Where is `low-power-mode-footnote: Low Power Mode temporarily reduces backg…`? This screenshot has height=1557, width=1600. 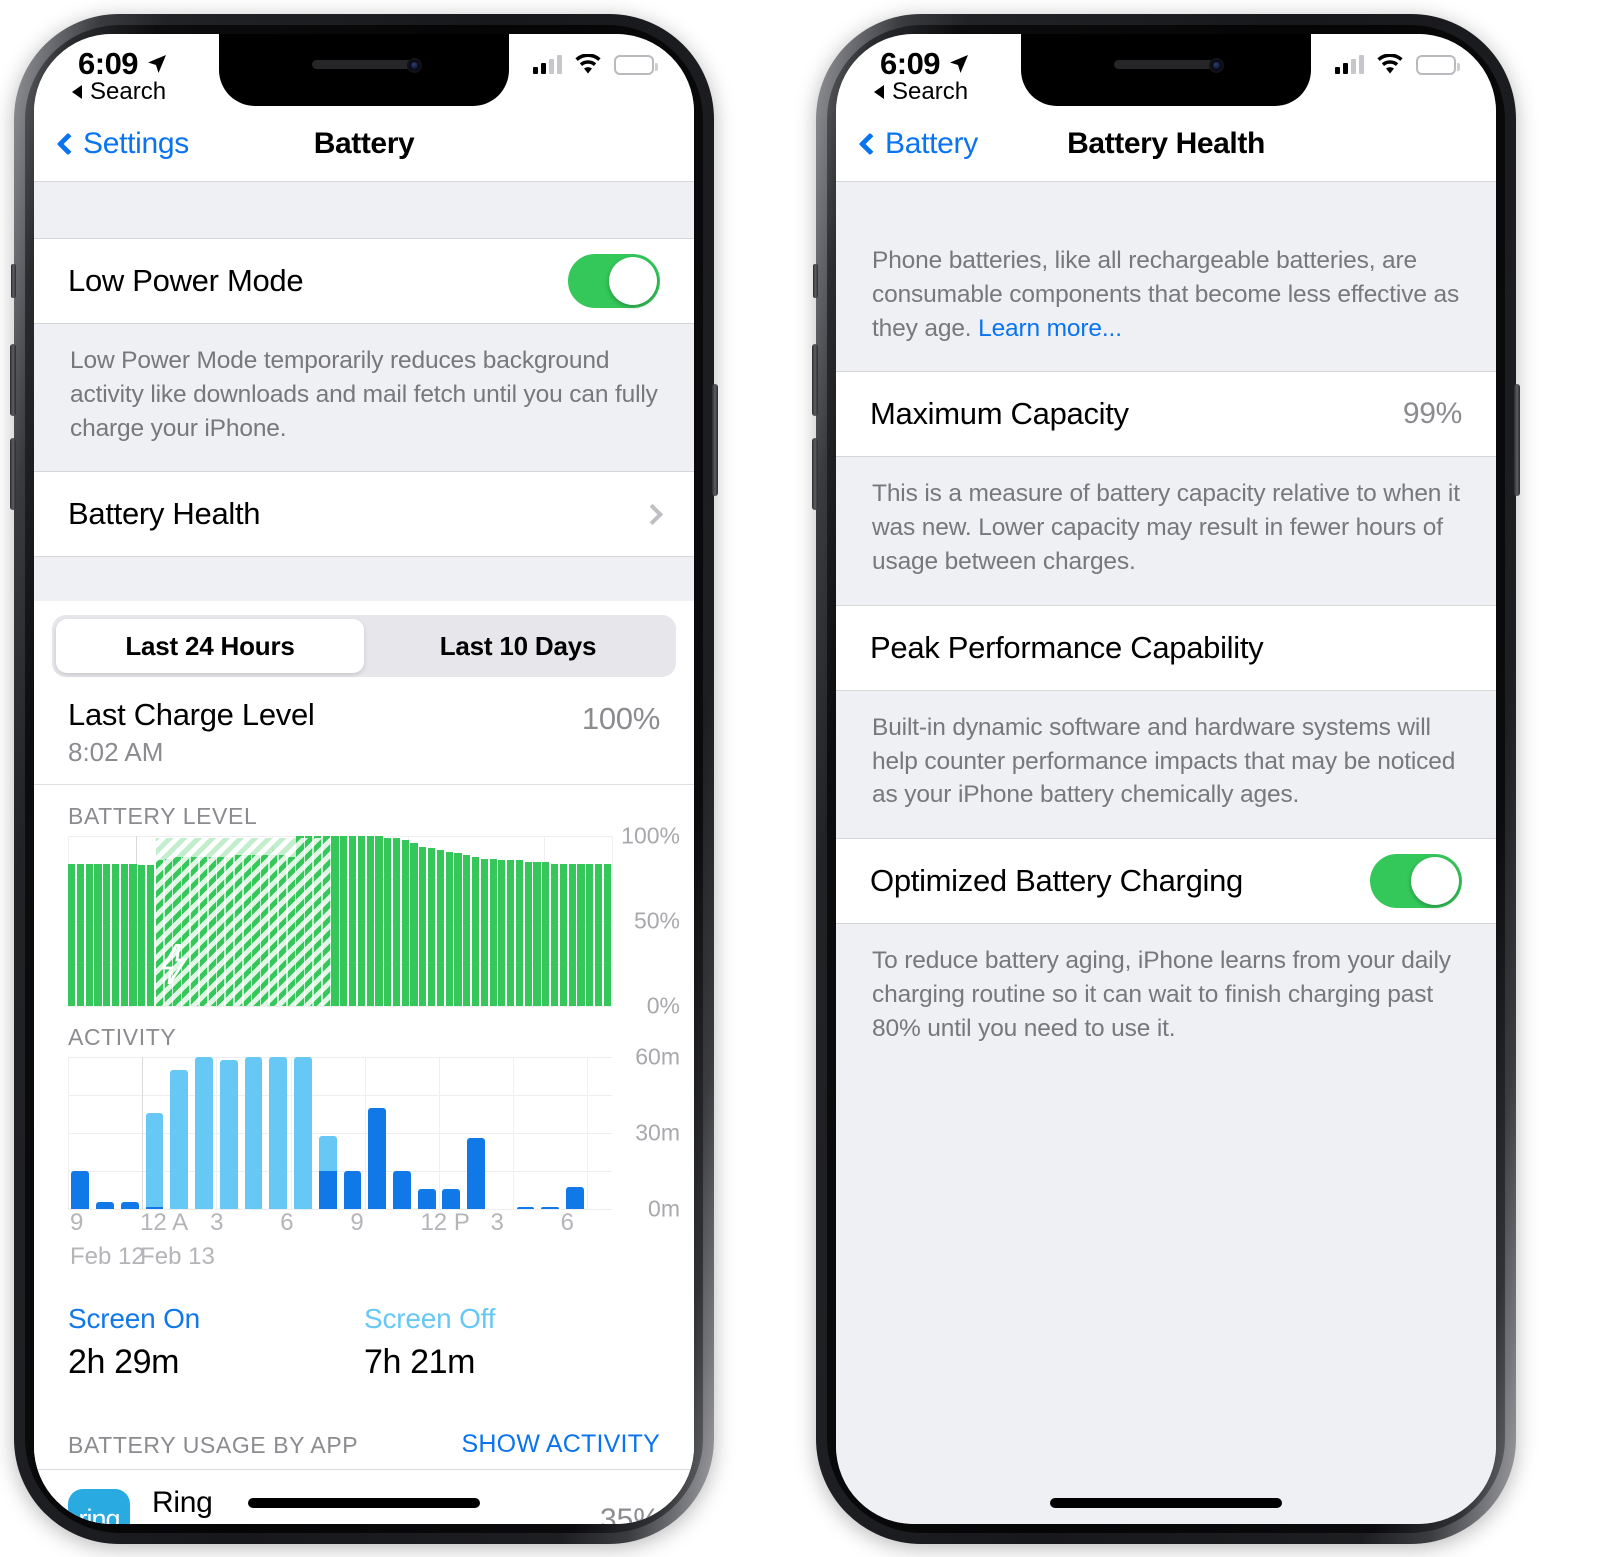
low-power-mode-footnote: Low Power Mode temporarily reduces backg… is located at coordinates (364, 394).